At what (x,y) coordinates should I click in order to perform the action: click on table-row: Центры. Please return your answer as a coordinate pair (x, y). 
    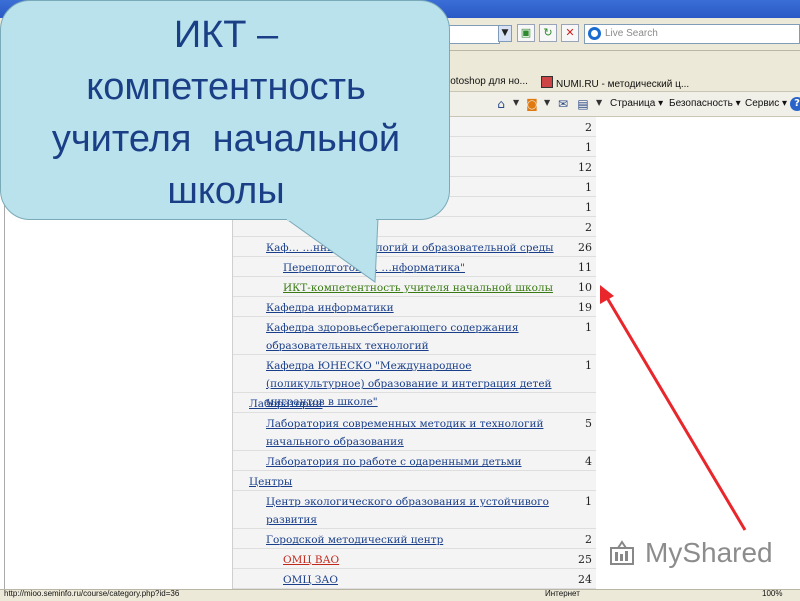
    Looking at the image, I should click on (414, 481).